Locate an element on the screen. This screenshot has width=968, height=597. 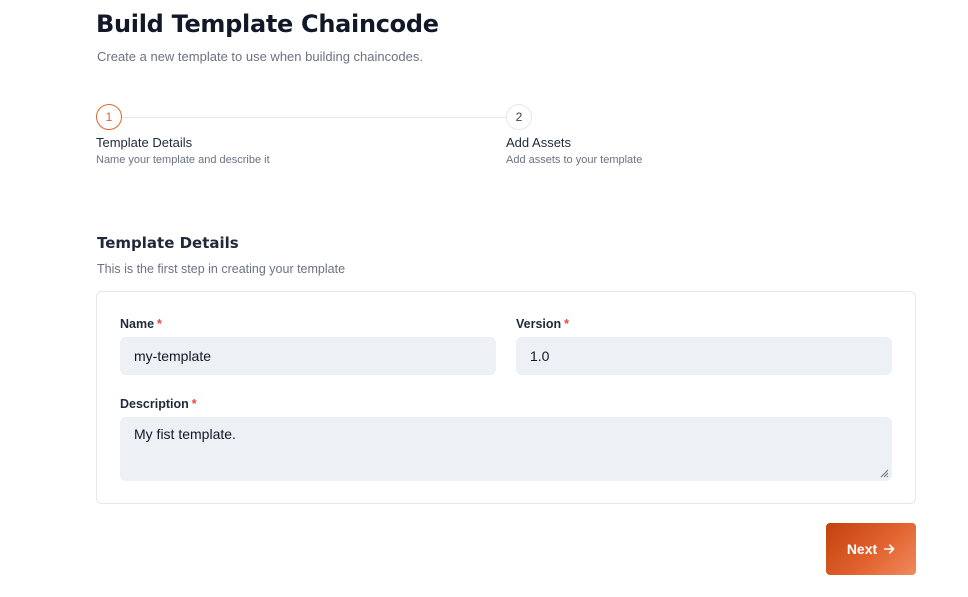
version-label-text: Version is located at coordinates (539, 324).